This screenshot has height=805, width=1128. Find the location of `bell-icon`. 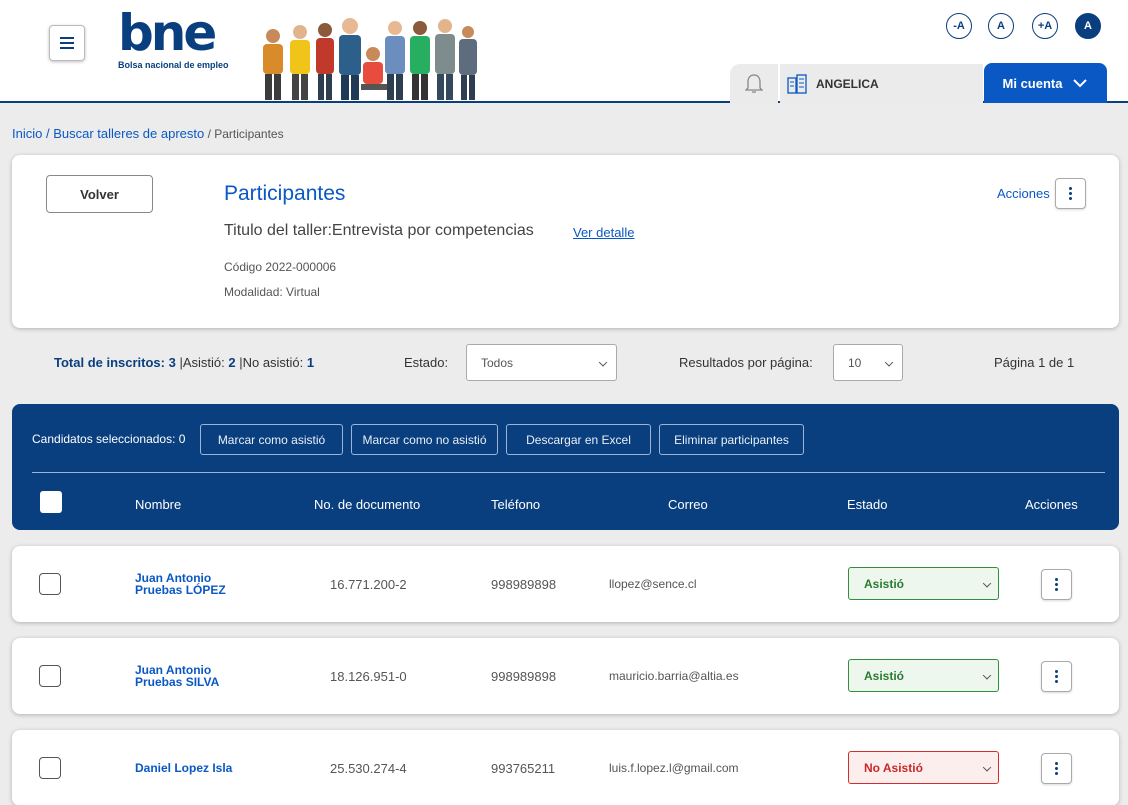

bell-icon is located at coordinates (754, 83).